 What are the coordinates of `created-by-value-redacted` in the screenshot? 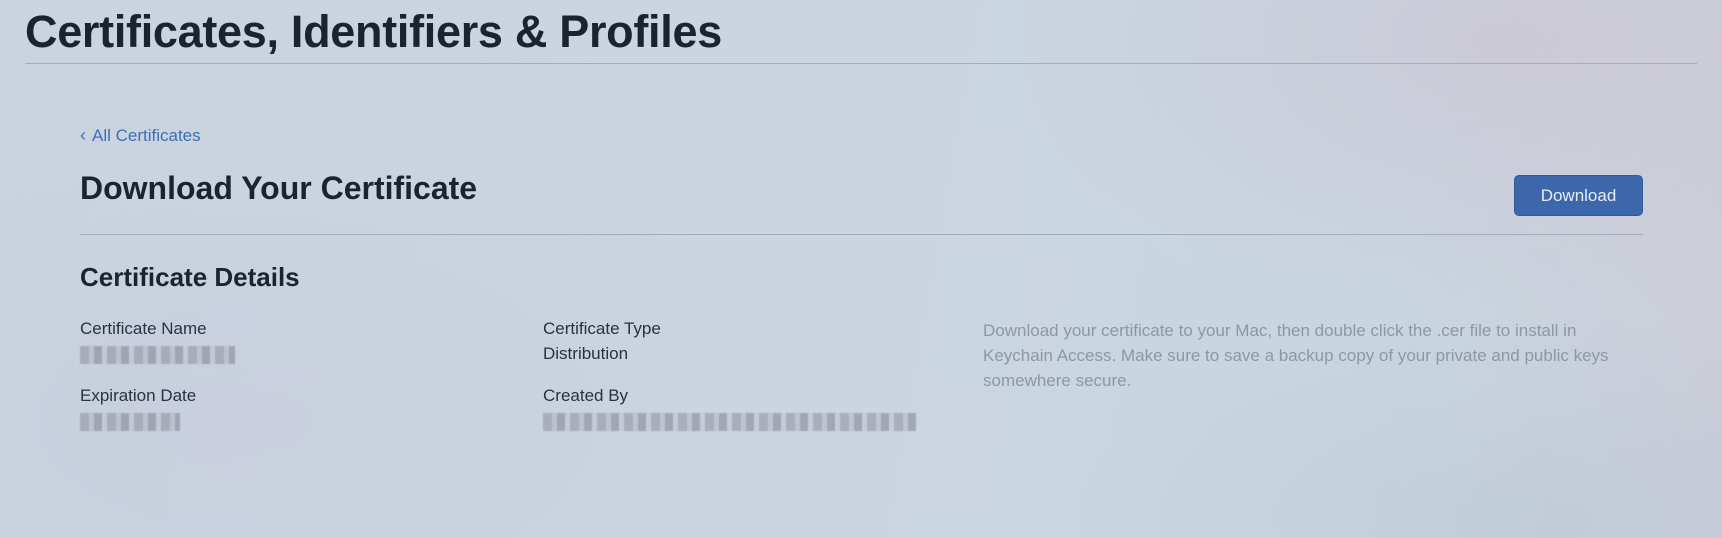 It's located at (729, 422).